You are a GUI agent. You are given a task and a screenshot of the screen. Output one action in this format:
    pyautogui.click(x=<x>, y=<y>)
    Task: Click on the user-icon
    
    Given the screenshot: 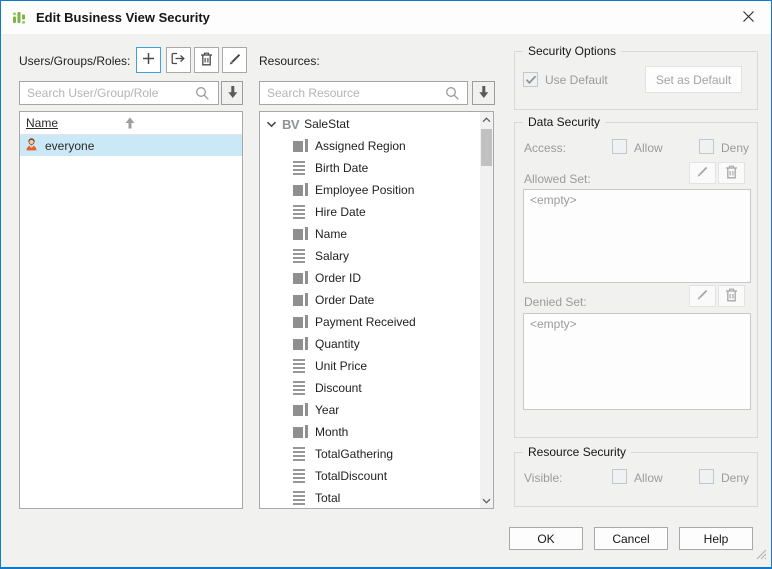 What is the action you would take?
    pyautogui.click(x=31, y=145)
    